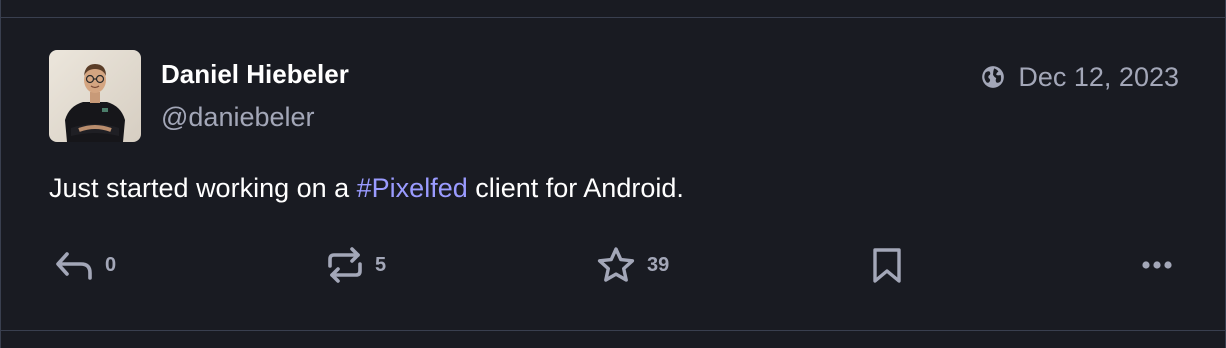 This screenshot has height=348, width=1226. I want to click on divider-top, so click(613, 17).